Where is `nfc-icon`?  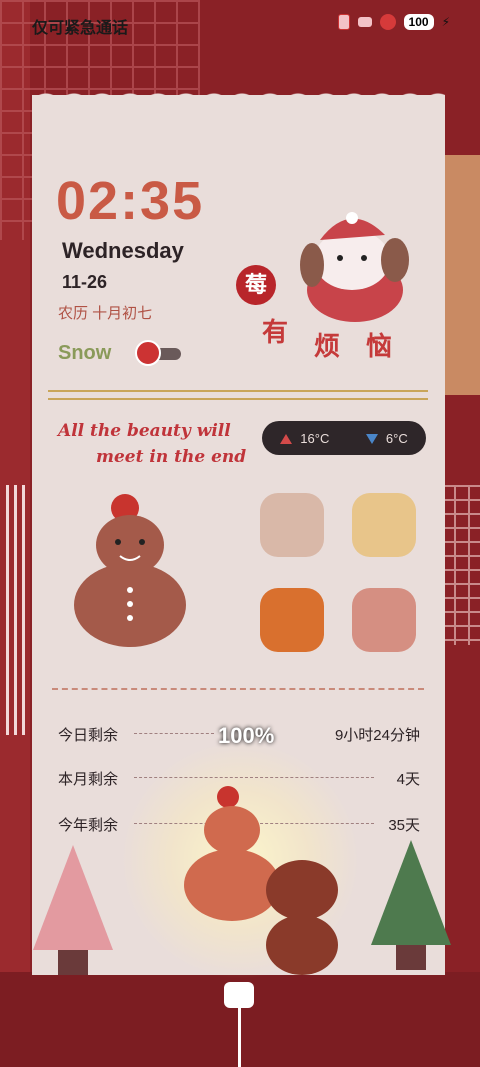 nfc-icon is located at coordinates (364, 22).